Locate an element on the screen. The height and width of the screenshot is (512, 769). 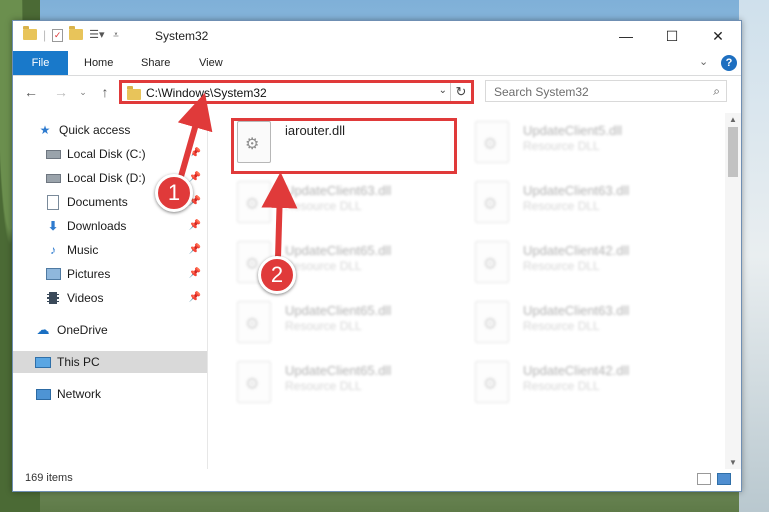
videos-icon is located at coordinates (53, 298).